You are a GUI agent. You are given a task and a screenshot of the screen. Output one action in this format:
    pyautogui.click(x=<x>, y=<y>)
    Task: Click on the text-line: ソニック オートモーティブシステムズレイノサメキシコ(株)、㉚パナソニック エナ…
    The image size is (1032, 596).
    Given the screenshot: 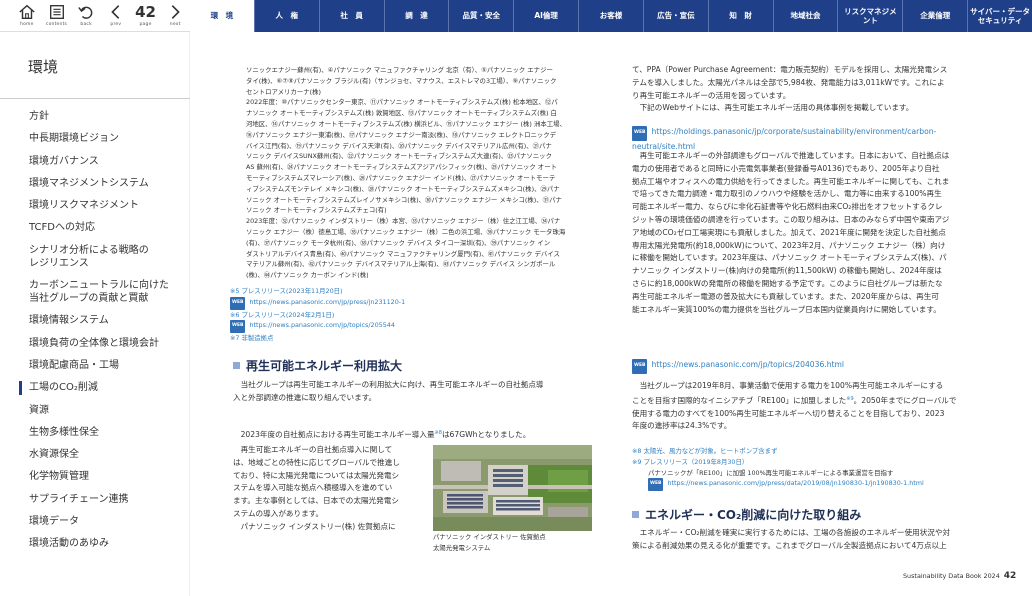 What is the action you would take?
    pyautogui.click(x=404, y=199)
    